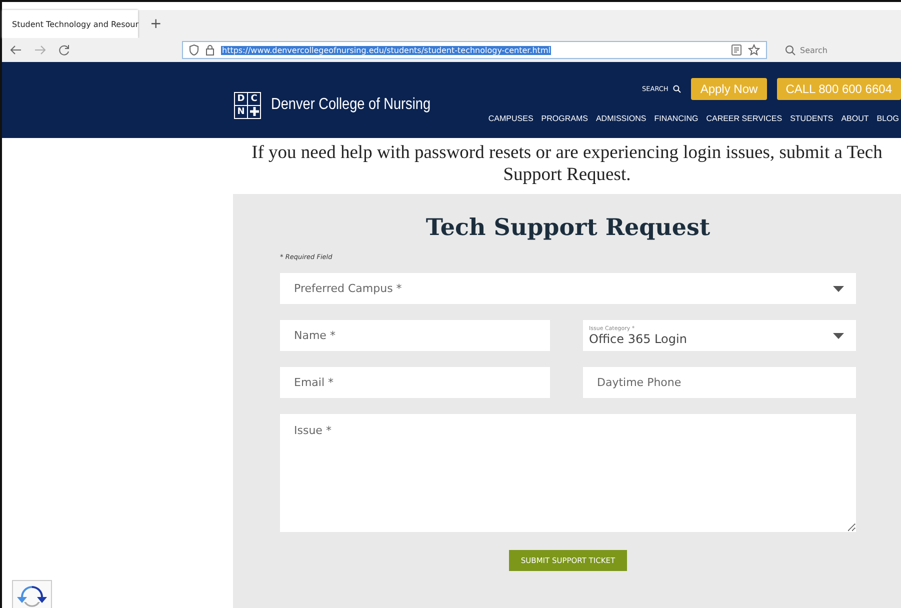  Describe the element at coordinates (812, 118) in the screenshot. I see `nav-link: STUDENTS` at that location.